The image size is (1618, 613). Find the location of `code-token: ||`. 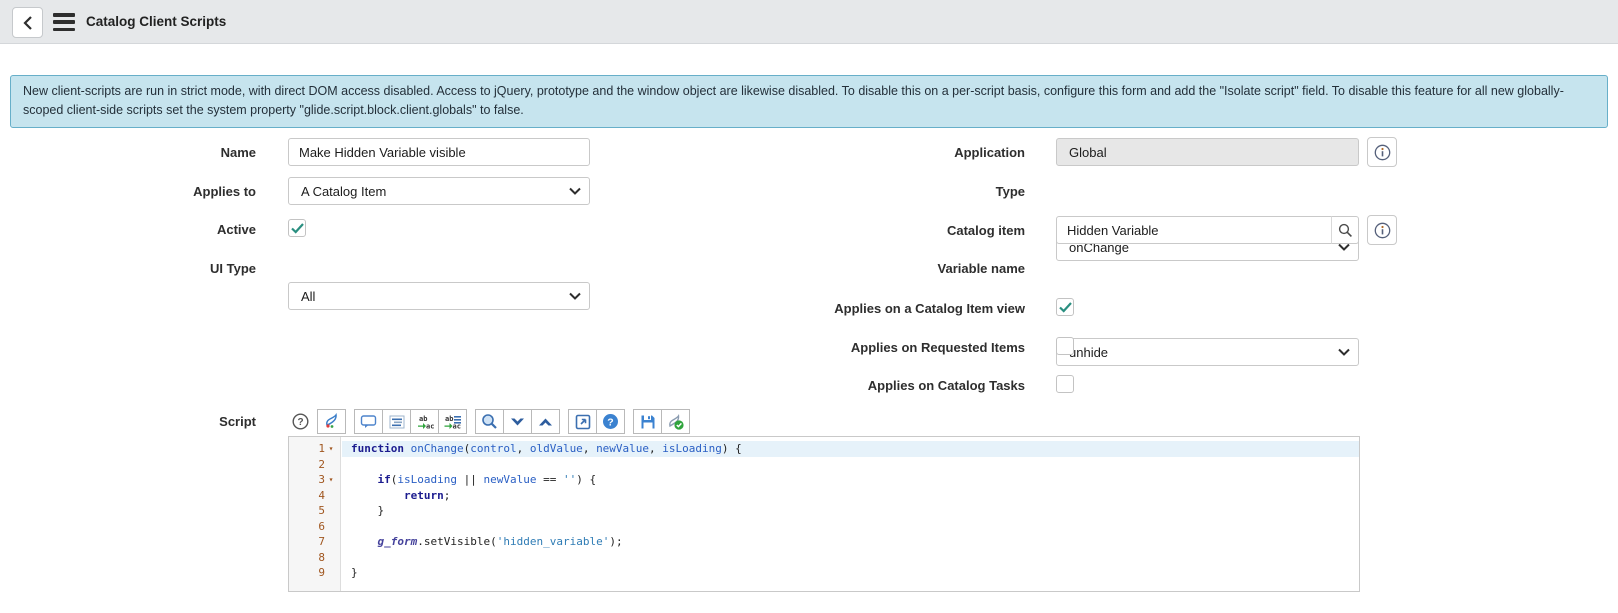

code-token: || is located at coordinates (470, 479).